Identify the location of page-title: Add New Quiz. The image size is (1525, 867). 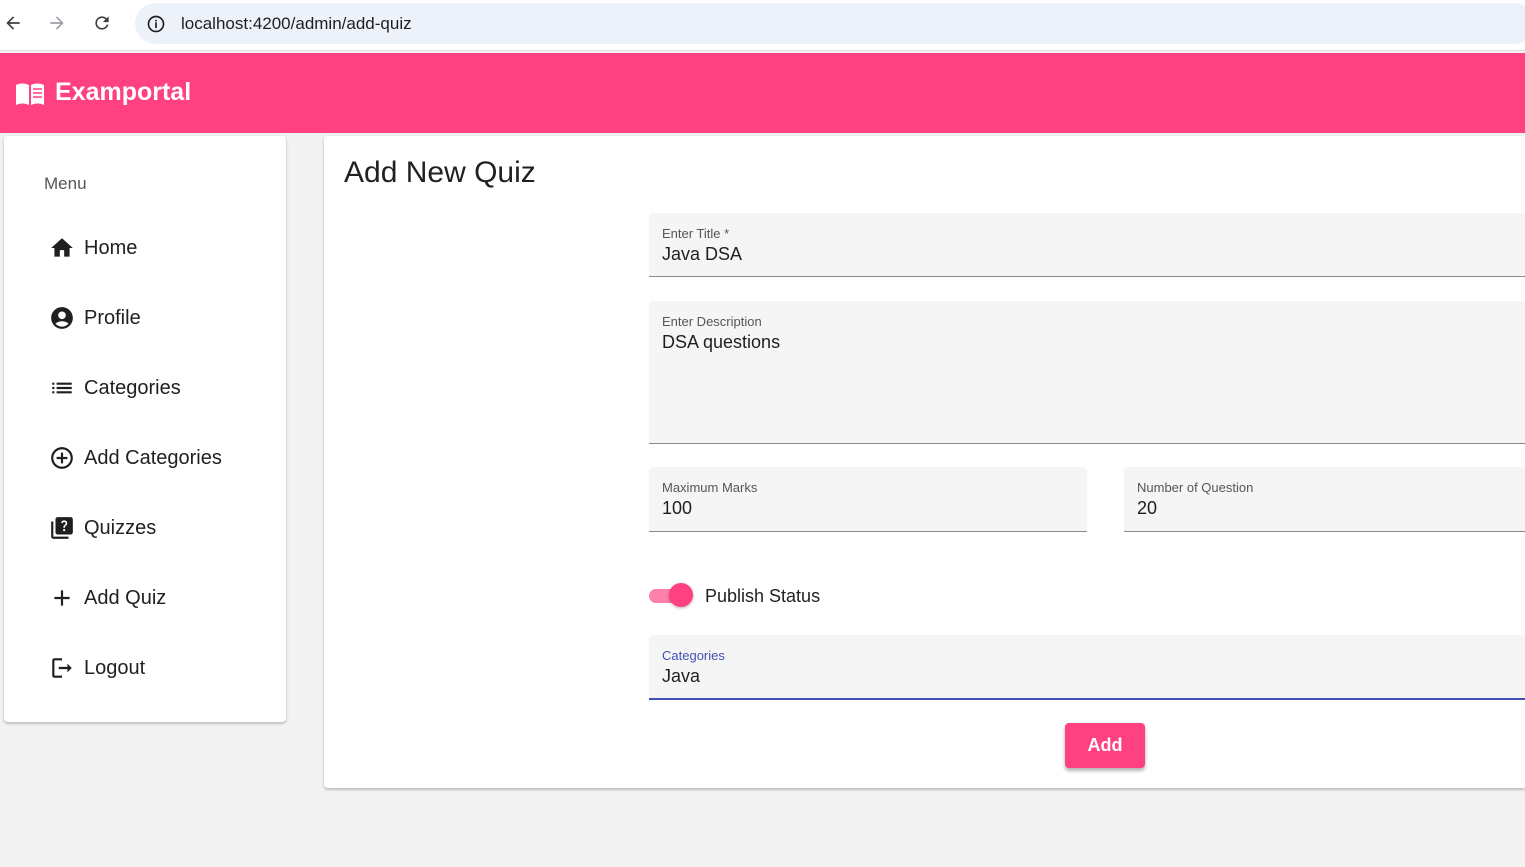
(440, 172).